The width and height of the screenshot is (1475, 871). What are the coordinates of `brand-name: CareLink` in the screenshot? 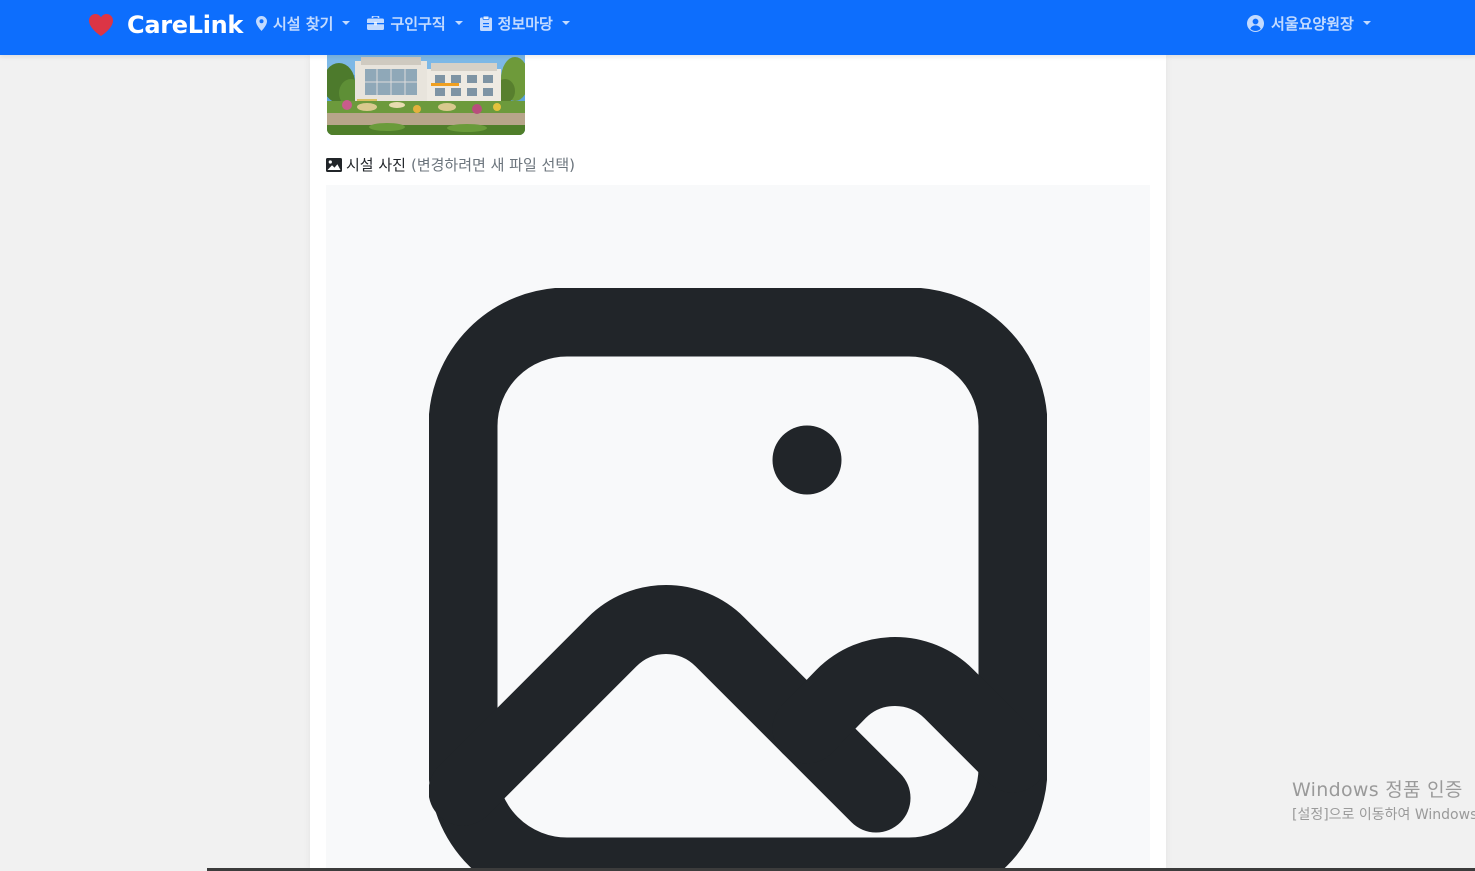 It's located at (185, 25).